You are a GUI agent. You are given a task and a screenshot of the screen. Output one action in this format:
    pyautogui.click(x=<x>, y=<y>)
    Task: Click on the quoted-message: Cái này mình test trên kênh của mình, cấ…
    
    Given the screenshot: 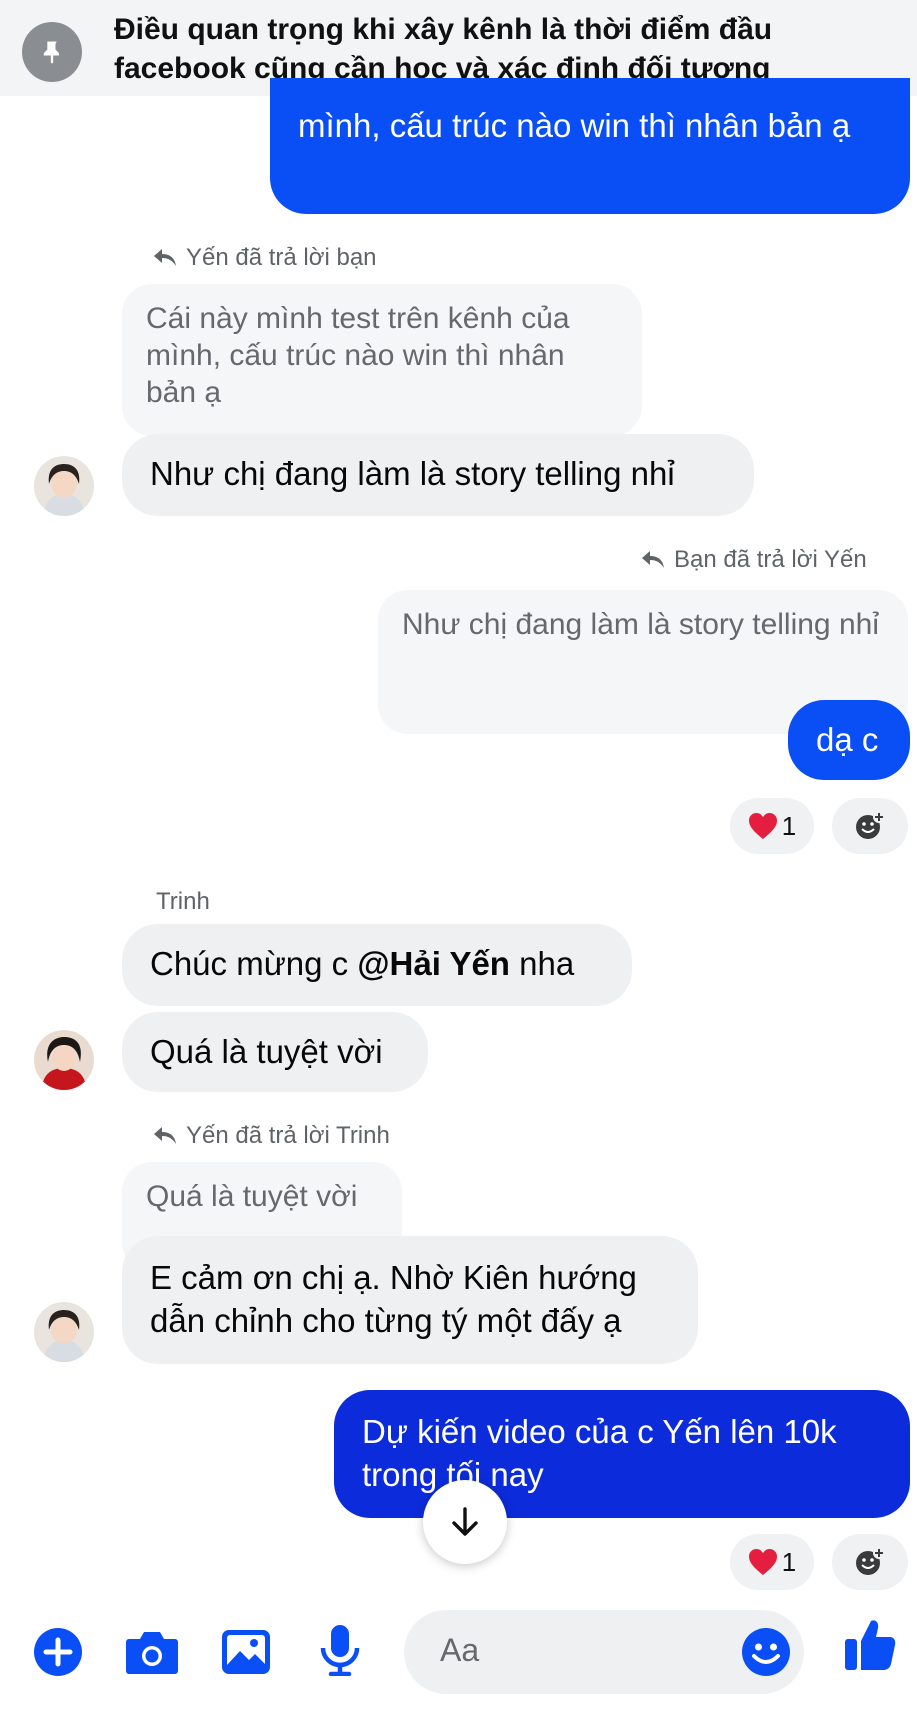 What is the action you would take?
    pyautogui.click(x=382, y=360)
    